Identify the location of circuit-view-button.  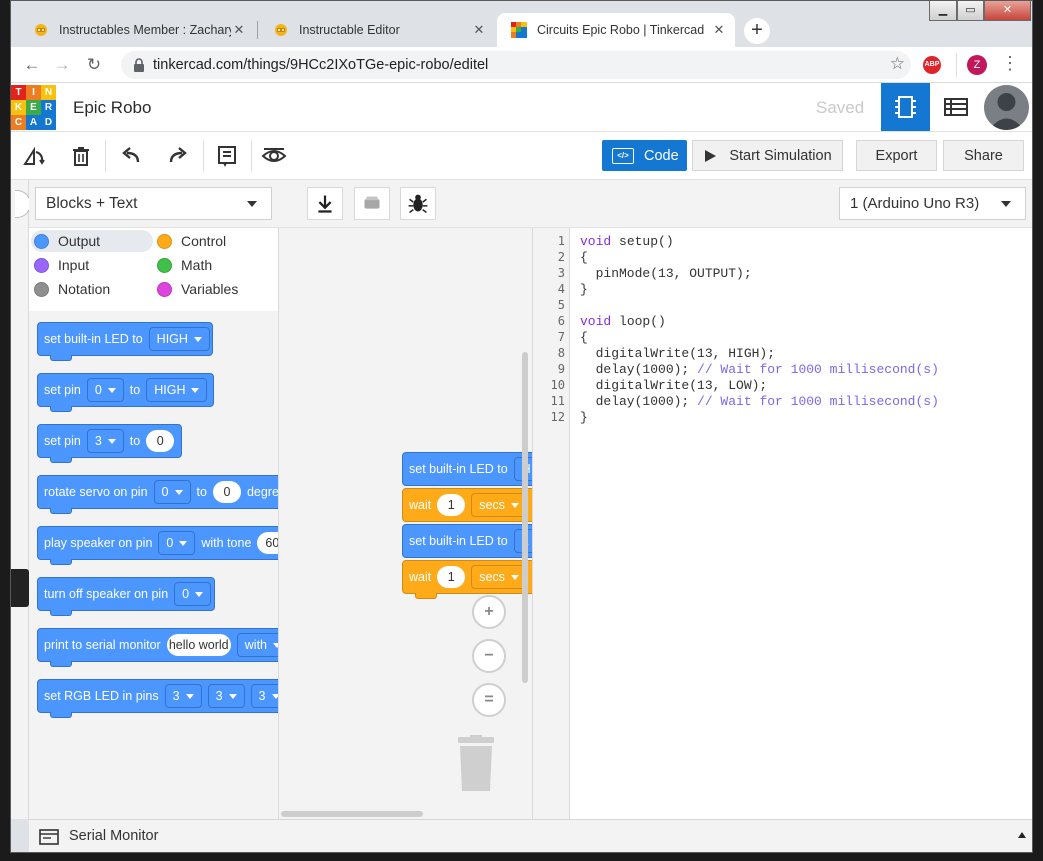
(905, 107).